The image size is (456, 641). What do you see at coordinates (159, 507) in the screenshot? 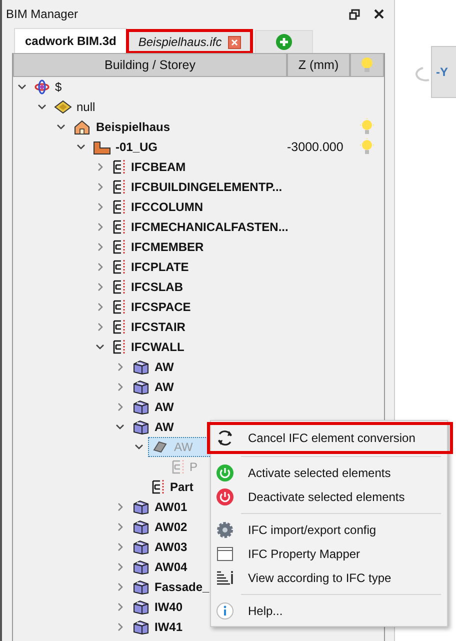
I see `tree-item: AW01` at bounding box center [159, 507].